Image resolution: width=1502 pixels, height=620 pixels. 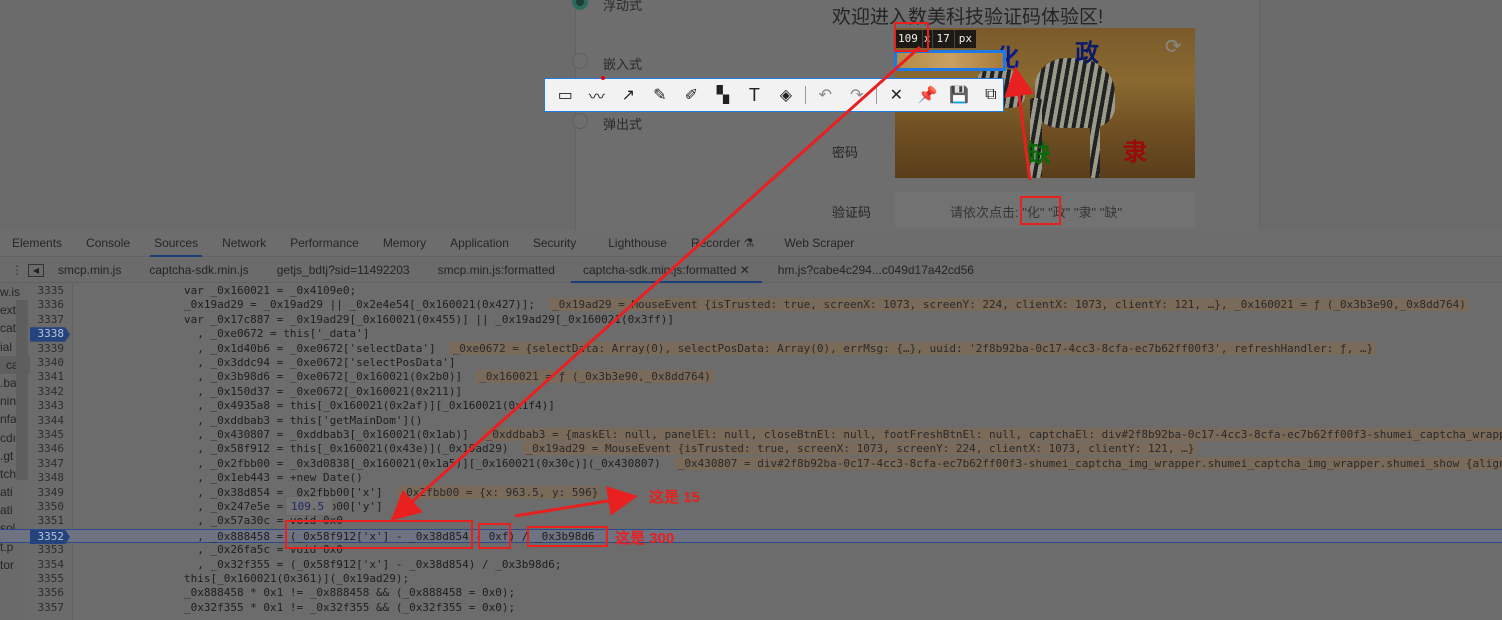 I want to click on annotation-note-15: 这是 15, so click(x=674, y=497).